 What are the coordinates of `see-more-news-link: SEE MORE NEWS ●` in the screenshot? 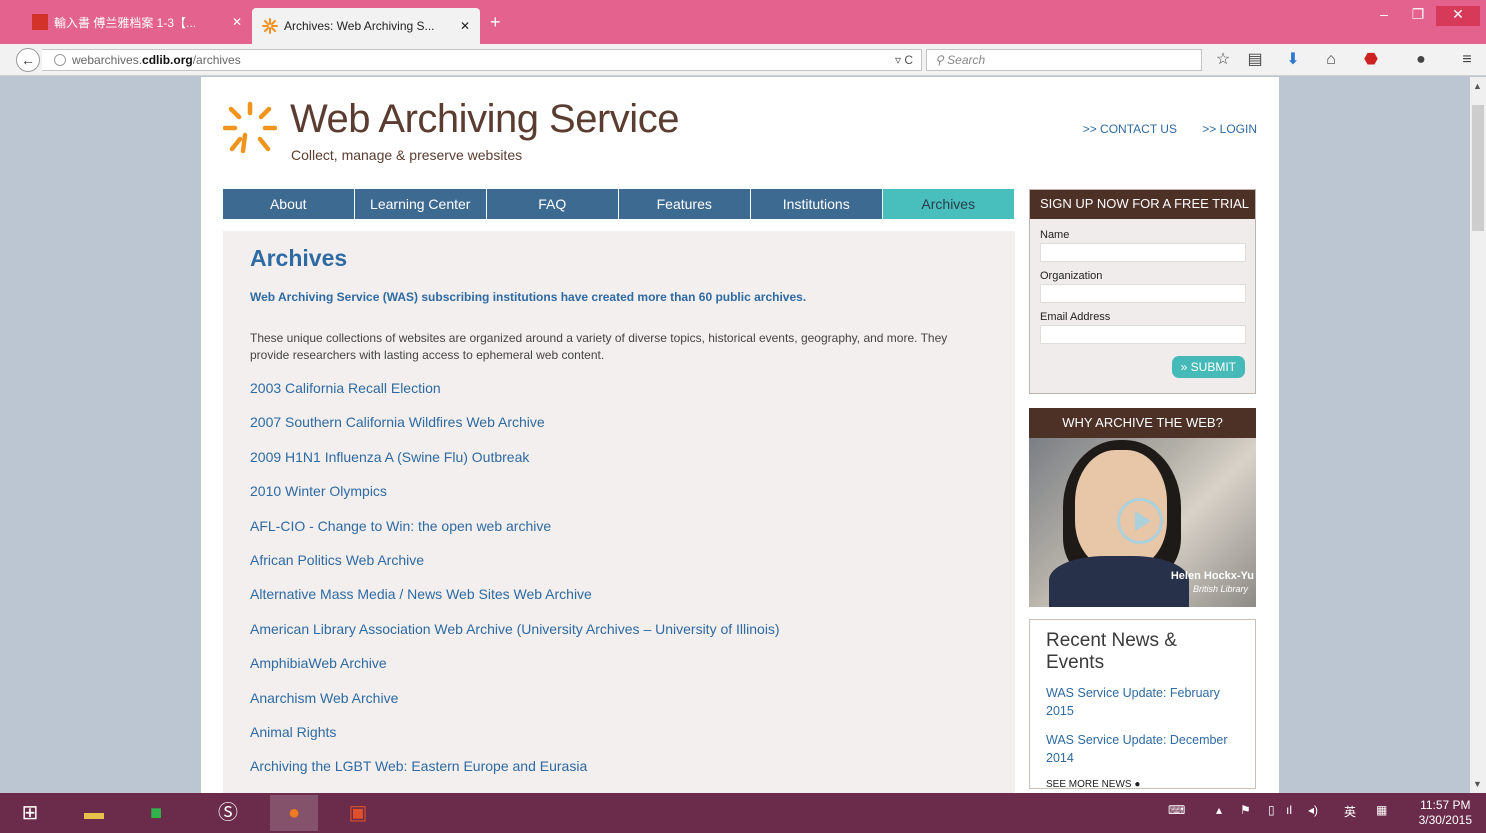 It's located at (1142, 784).